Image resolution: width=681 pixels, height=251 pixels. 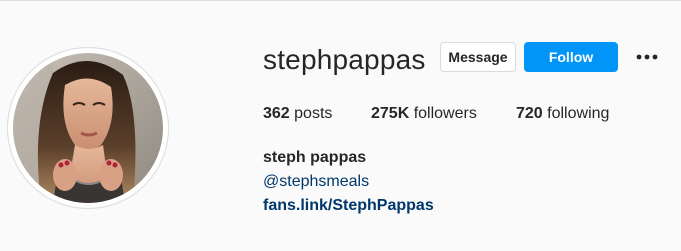 What do you see at coordinates (578, 113) in the screenshot?
I see `following-label: following` at bounding box center [578, 113].